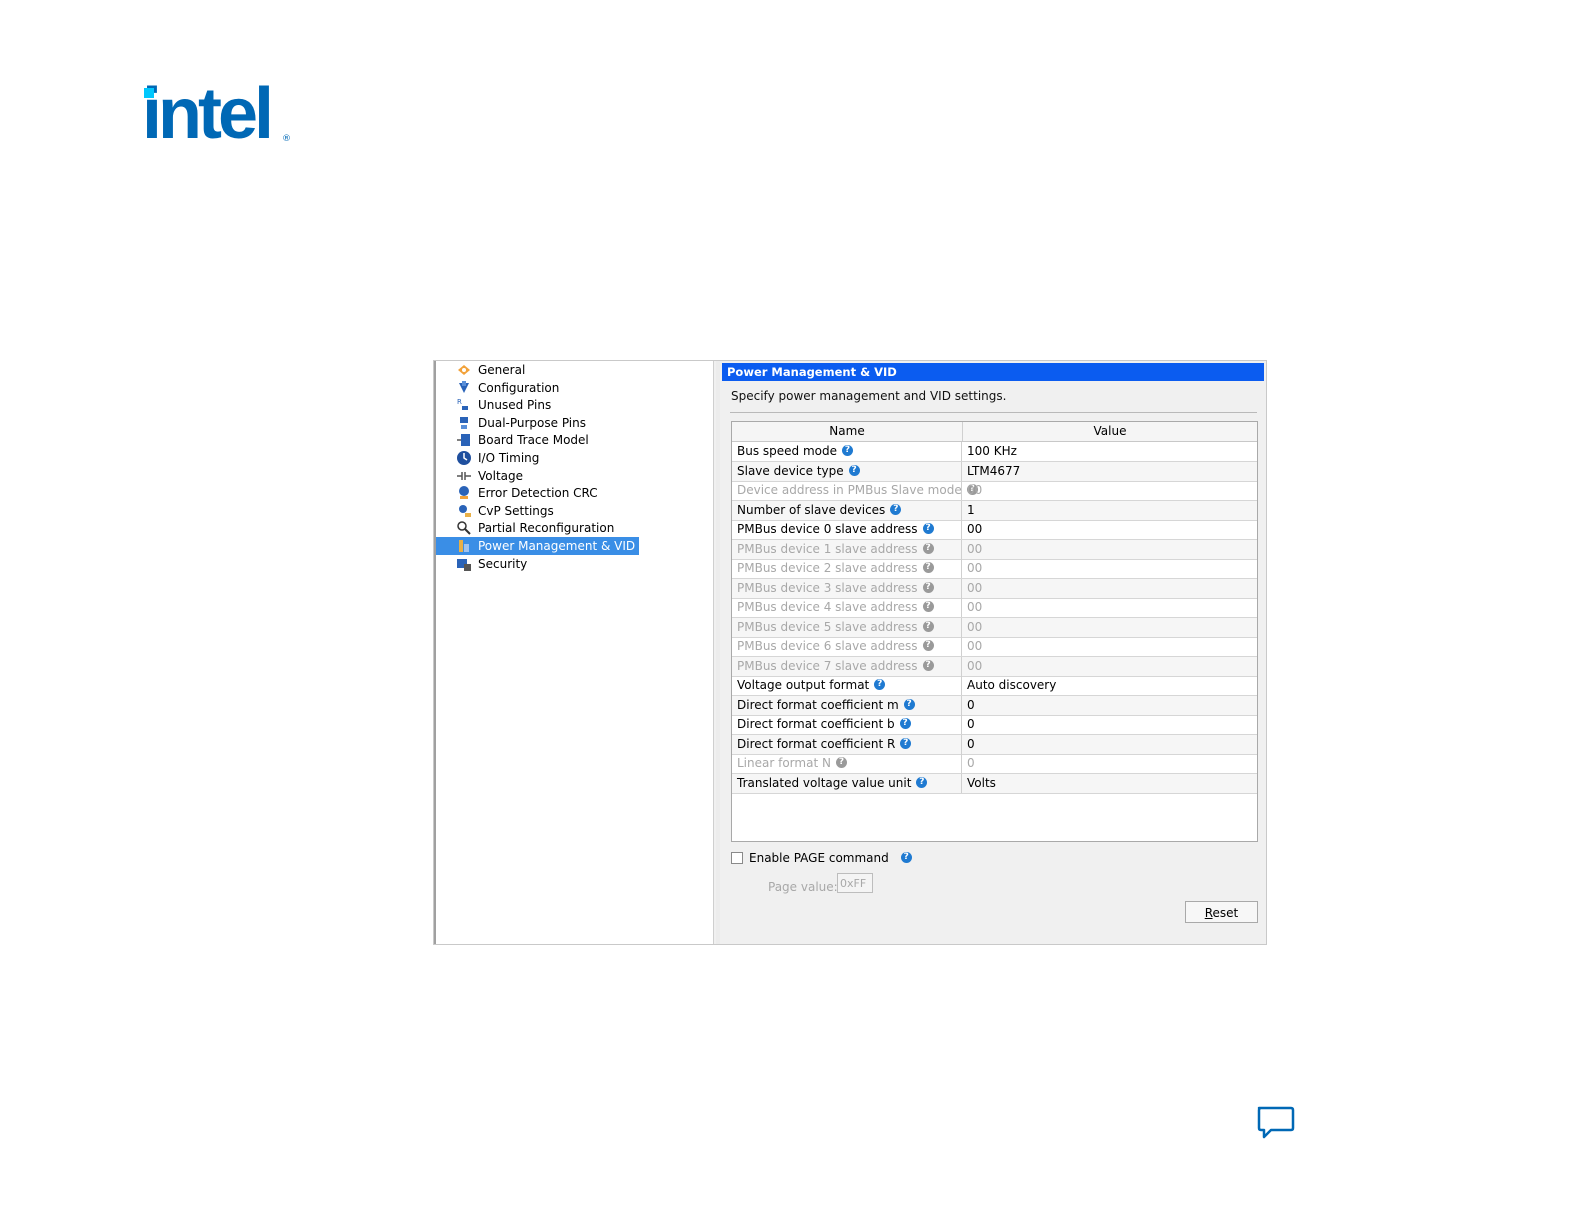 The width and height of the screenshot is (1584, 1224). Describe the element at coordinates (847, 607) in the screenshot. I see `setting-name: PMBus device 4 slave address?` at that location.